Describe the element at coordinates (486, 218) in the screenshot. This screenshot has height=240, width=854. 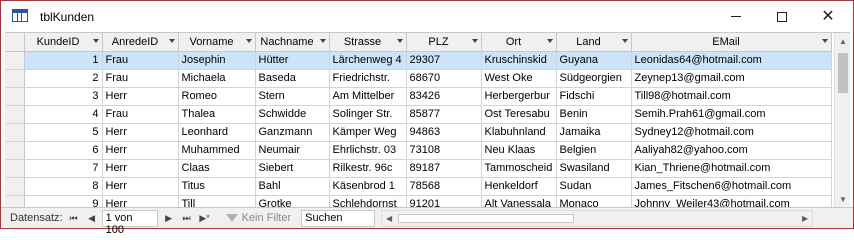
I see `horizontal-scroll-thumb` at that location.